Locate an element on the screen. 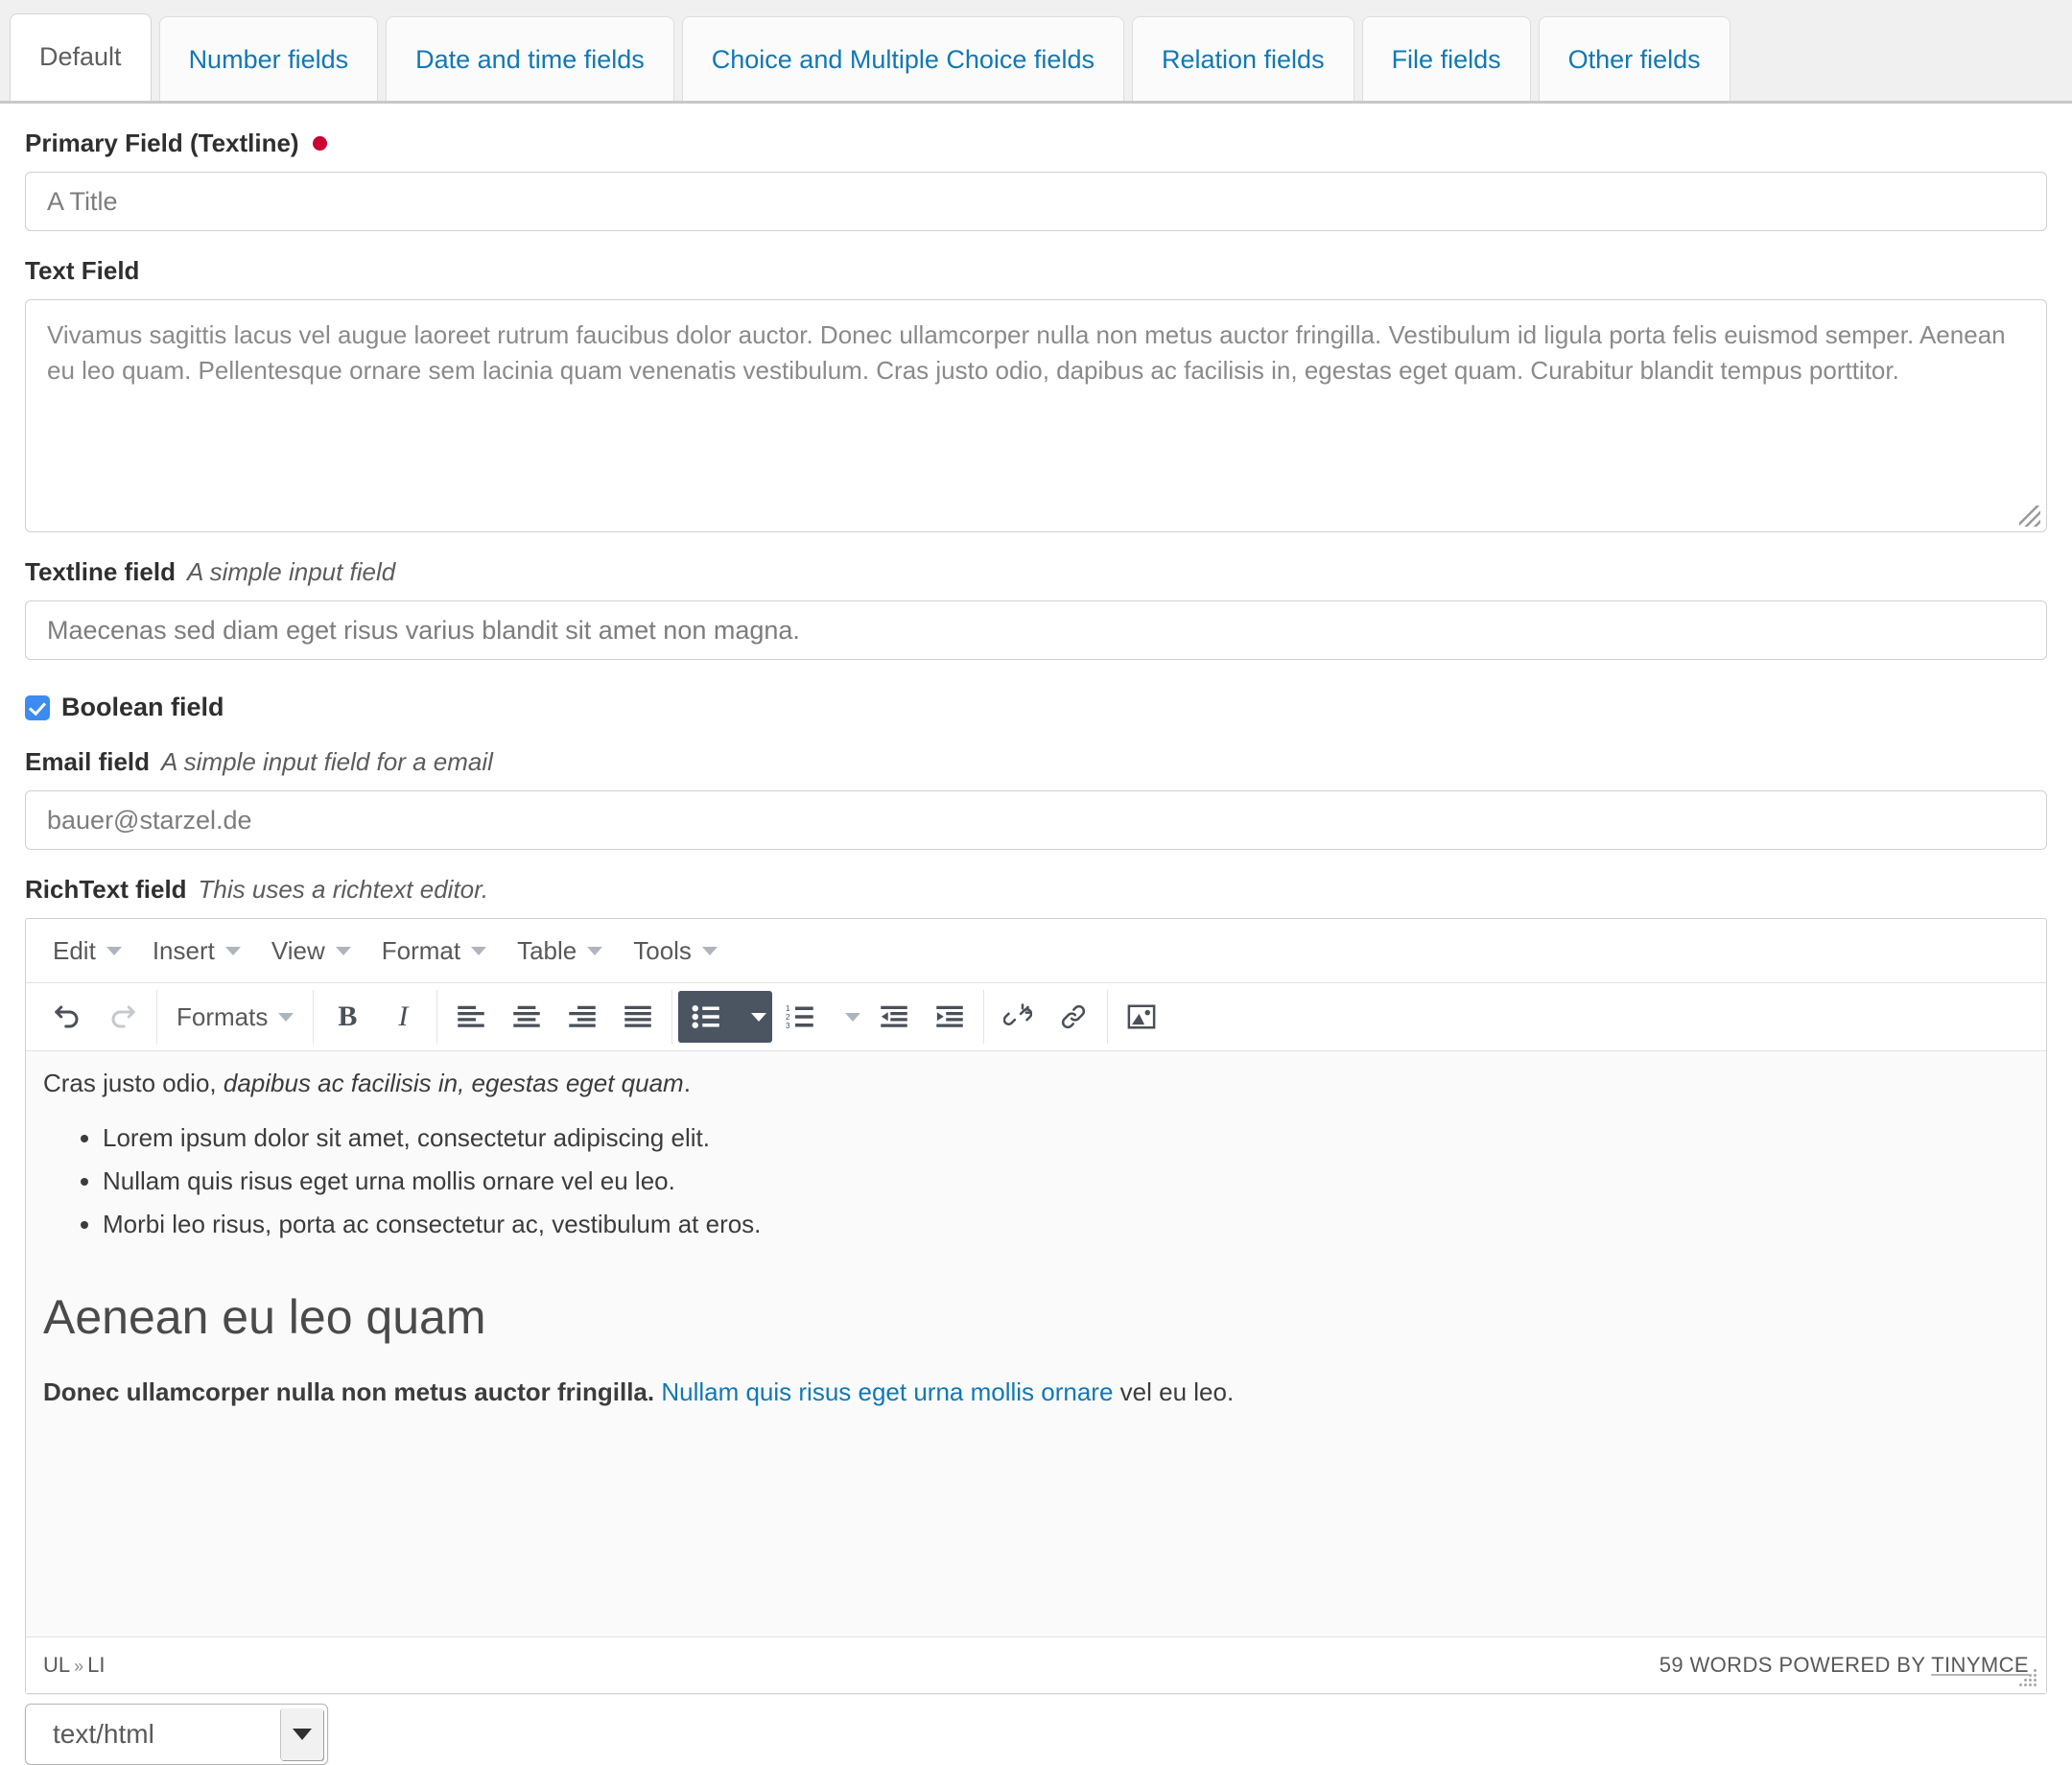  boolean-field-checkbox is located at coordinates (37, 707).